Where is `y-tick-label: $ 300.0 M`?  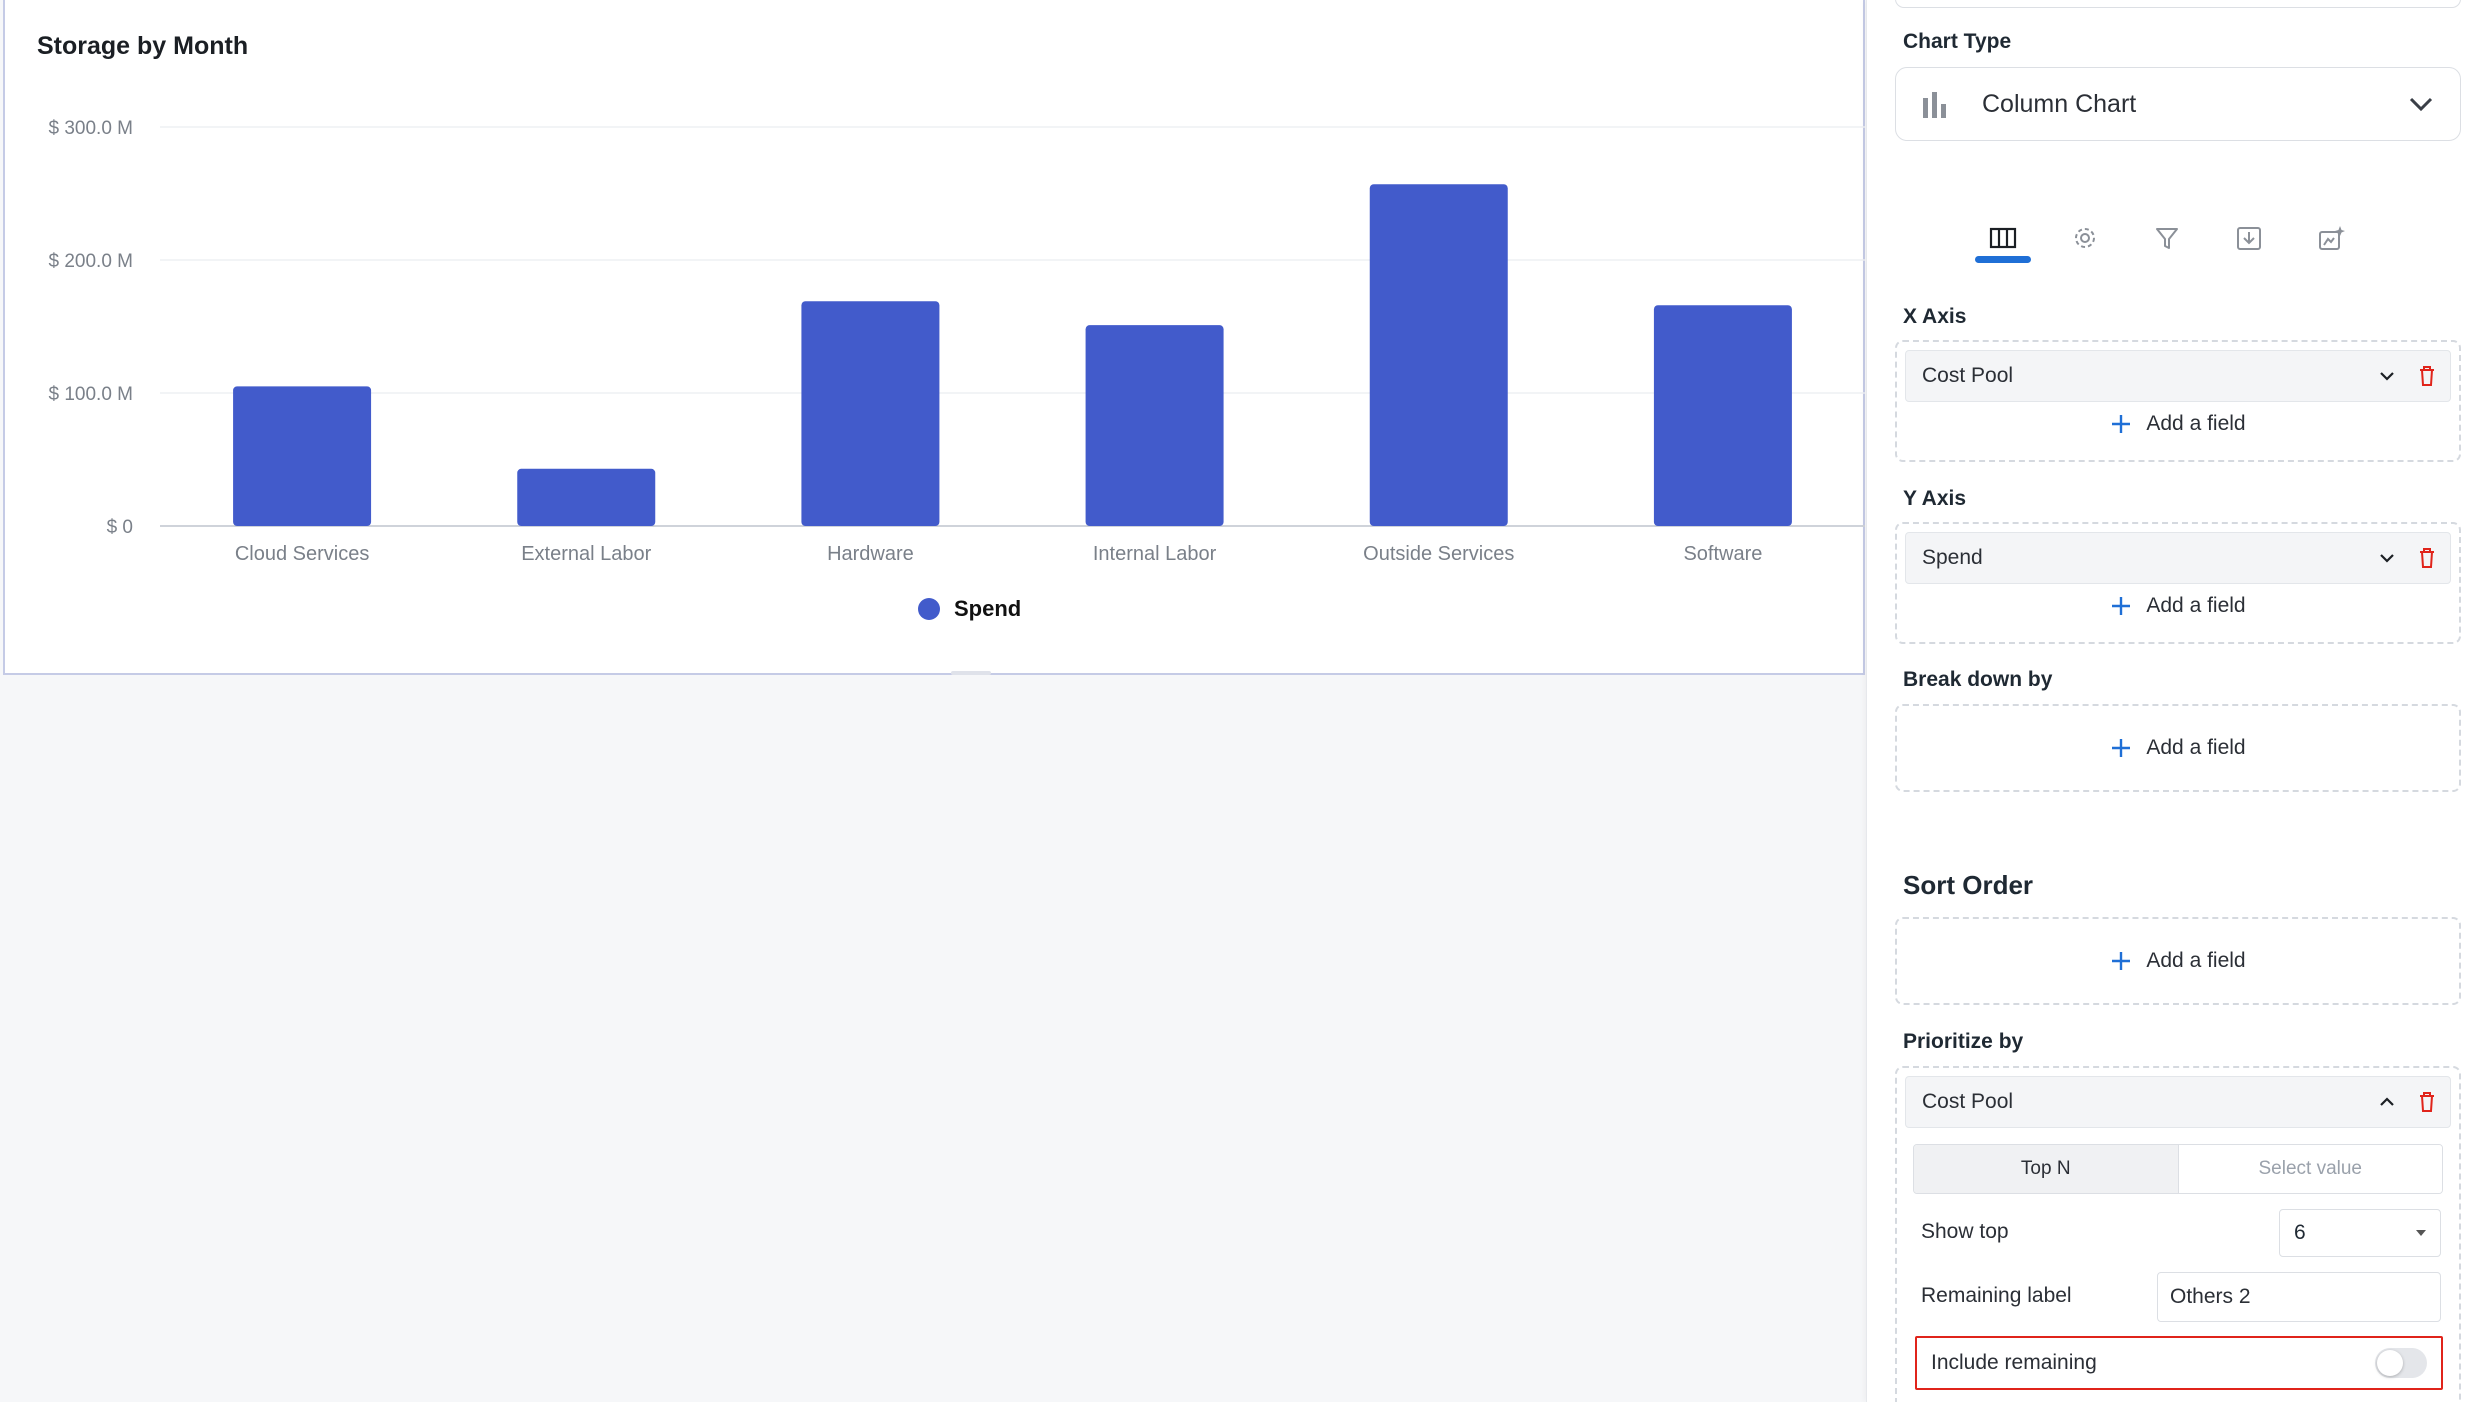
y-tick-label: $ 300.0 M is located at coordinates (91, 128).